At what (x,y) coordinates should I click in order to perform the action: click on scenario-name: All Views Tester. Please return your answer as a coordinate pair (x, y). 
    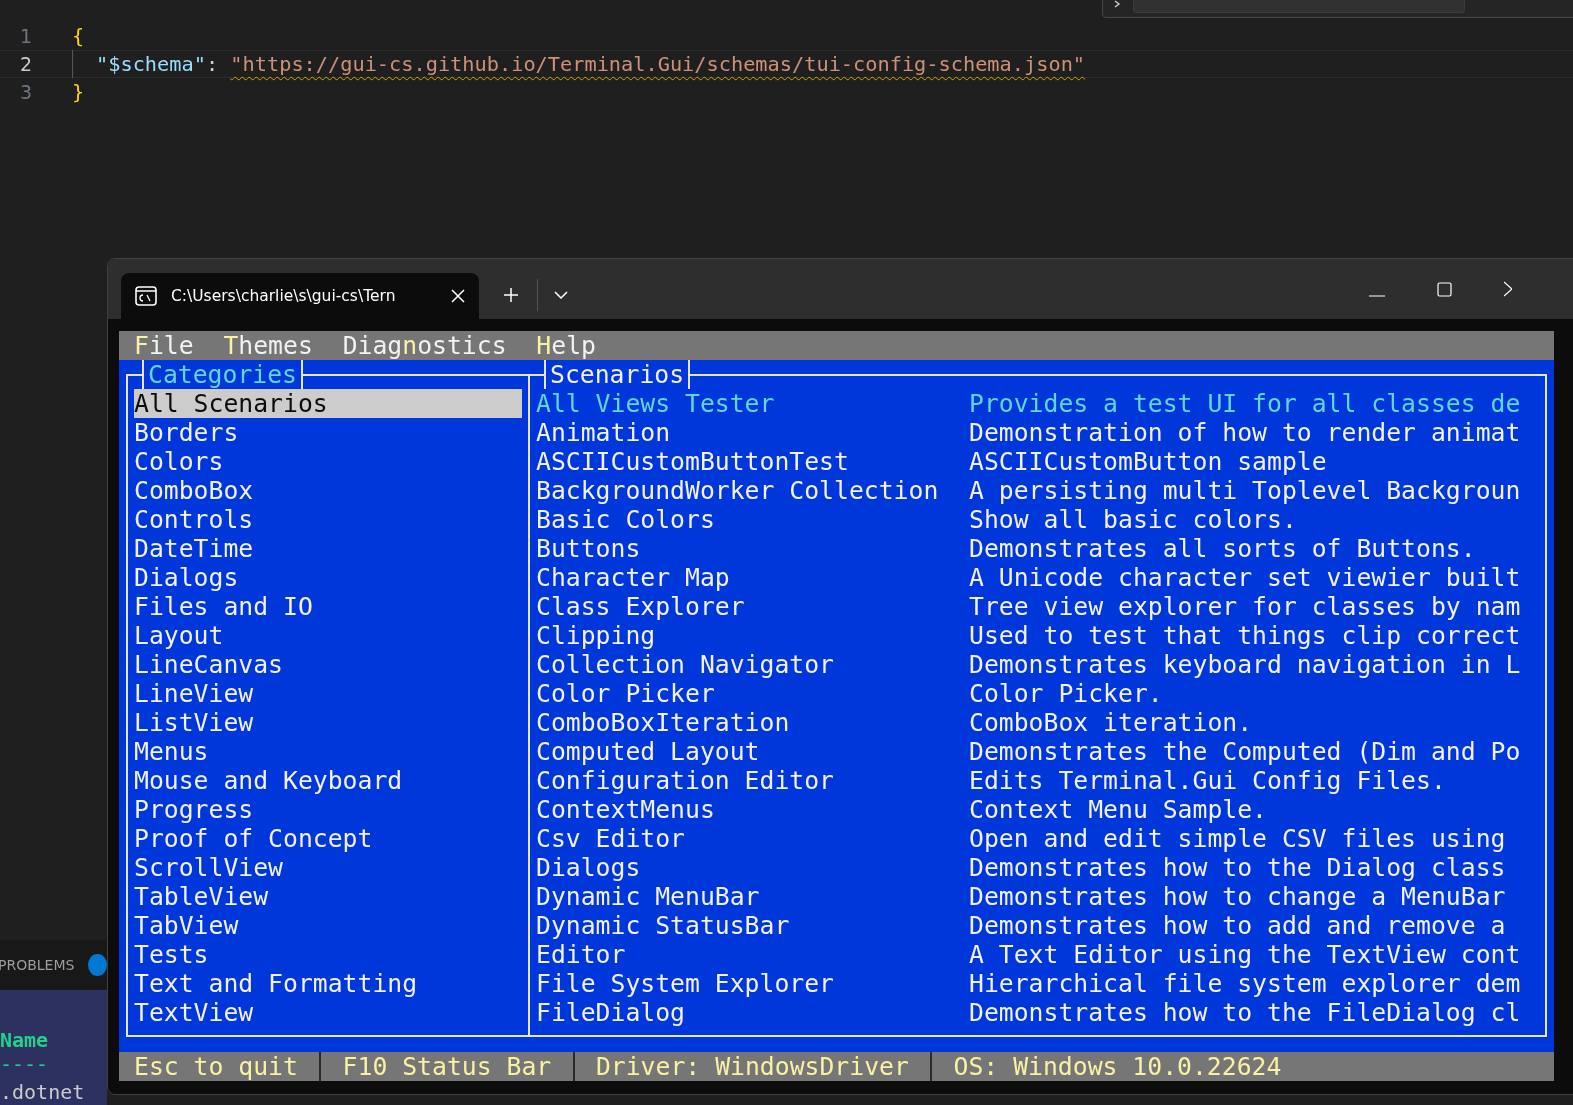
    Looking at the image, I should click on (656, 403).